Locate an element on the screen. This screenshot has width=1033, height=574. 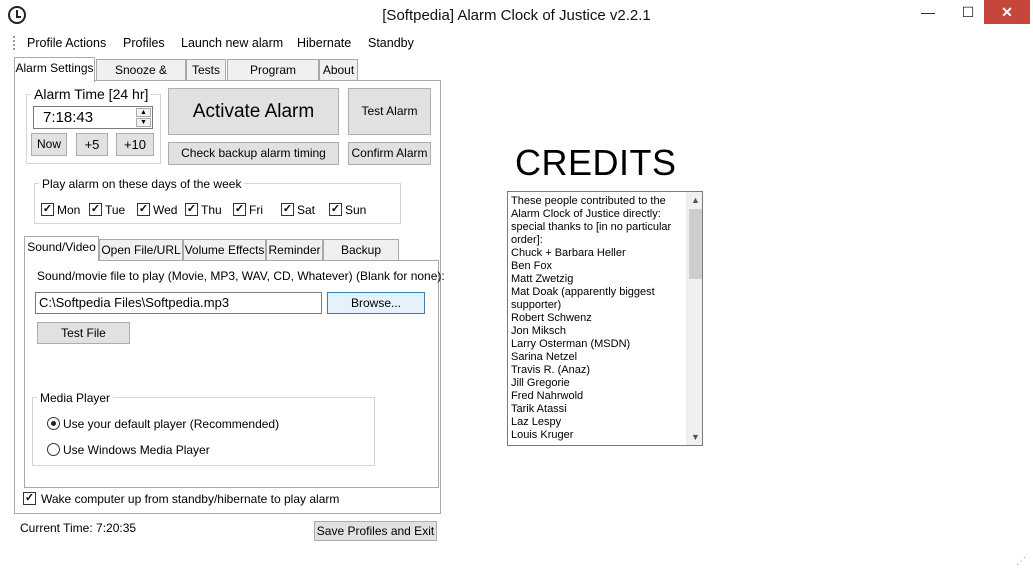
days-label: Play alarm on these days of the week is located at coordinates (142, 184).